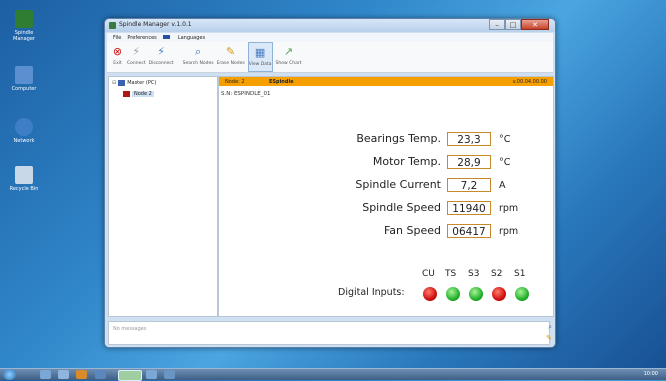 Image resolution: width=666 pixels, height=381 pixels. I want to click on disconnect-icon: ⚡, so click(161, 51).